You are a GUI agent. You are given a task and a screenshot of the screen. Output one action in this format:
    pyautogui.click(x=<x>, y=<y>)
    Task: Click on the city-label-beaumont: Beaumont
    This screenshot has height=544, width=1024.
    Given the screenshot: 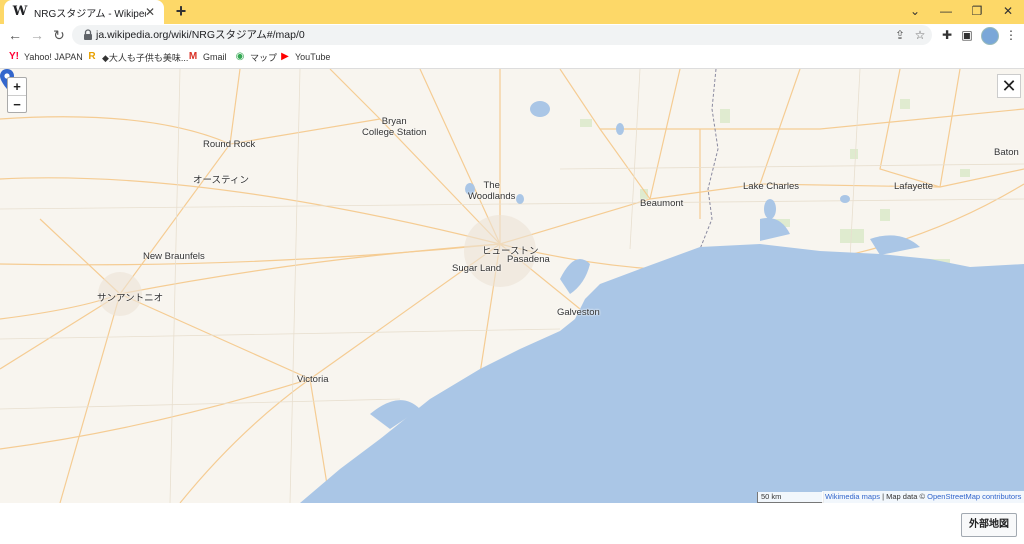 What is the action you would take?
    pyautogui.click(x=662, y=203)
    